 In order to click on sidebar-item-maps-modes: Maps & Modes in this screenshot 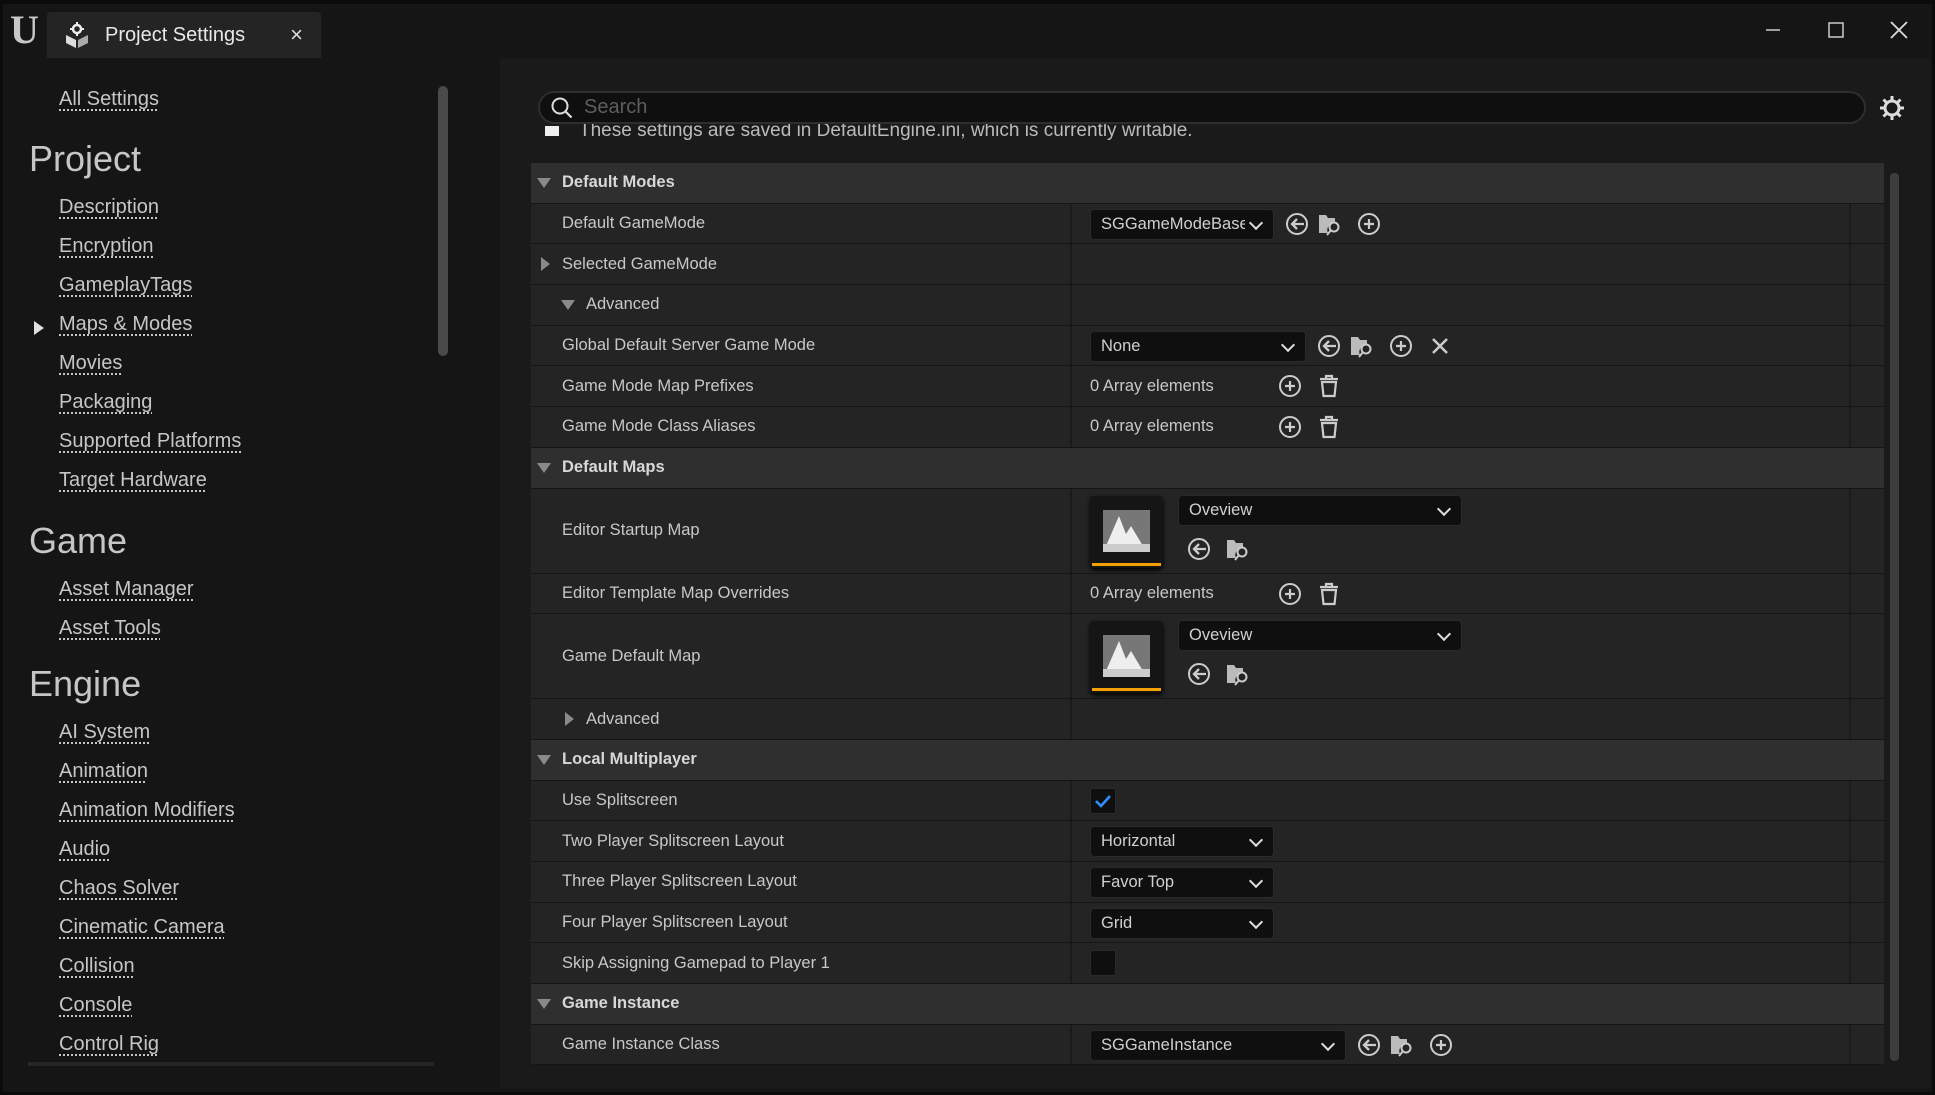, I will do `click(125, 324)`.